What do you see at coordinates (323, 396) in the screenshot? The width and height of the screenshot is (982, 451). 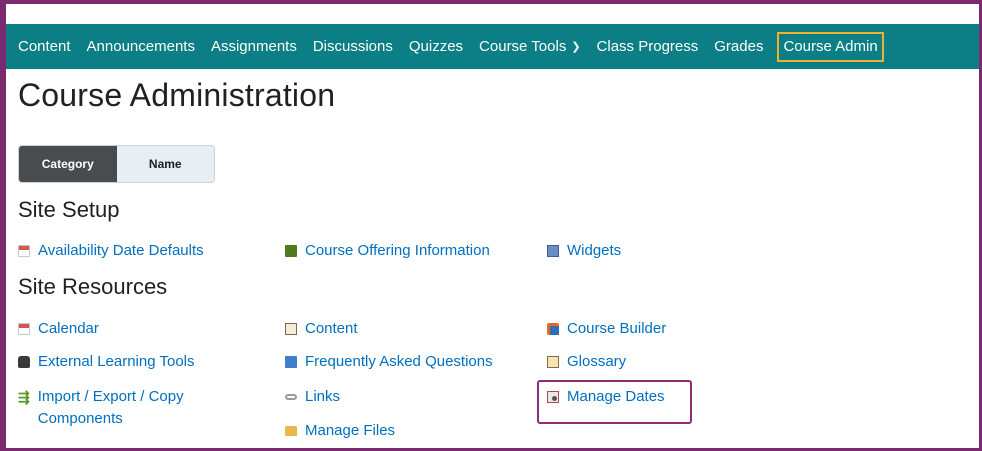 I see `tool-label: Links` at bounding box center [323, 396].